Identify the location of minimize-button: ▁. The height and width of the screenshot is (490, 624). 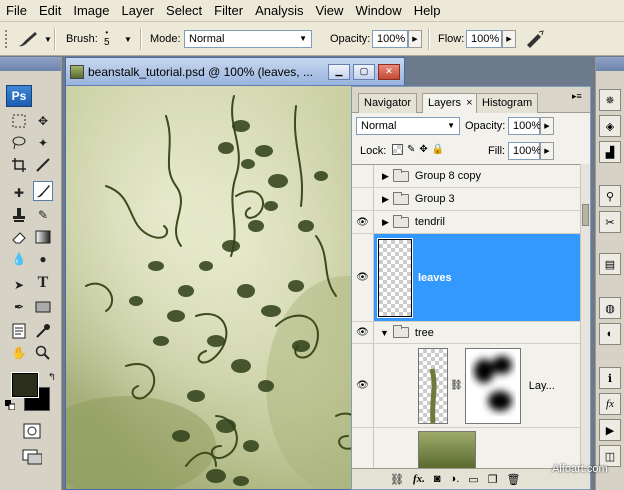
(339, 71).